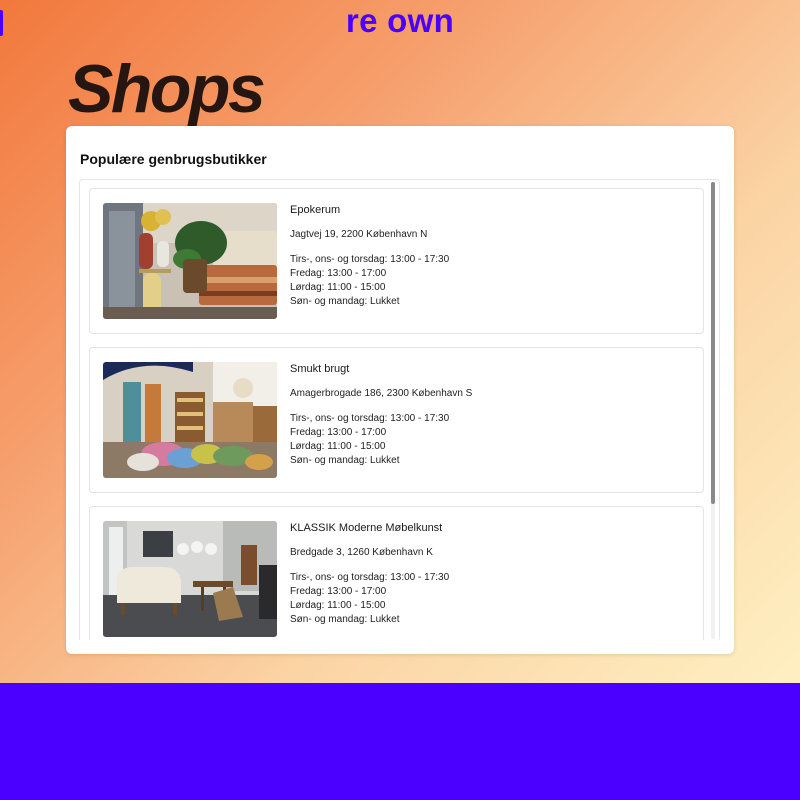 The width and height of the screenshot is (800, 800). I want to click on shop-photo-smukt-brugt, so click(190, 420).